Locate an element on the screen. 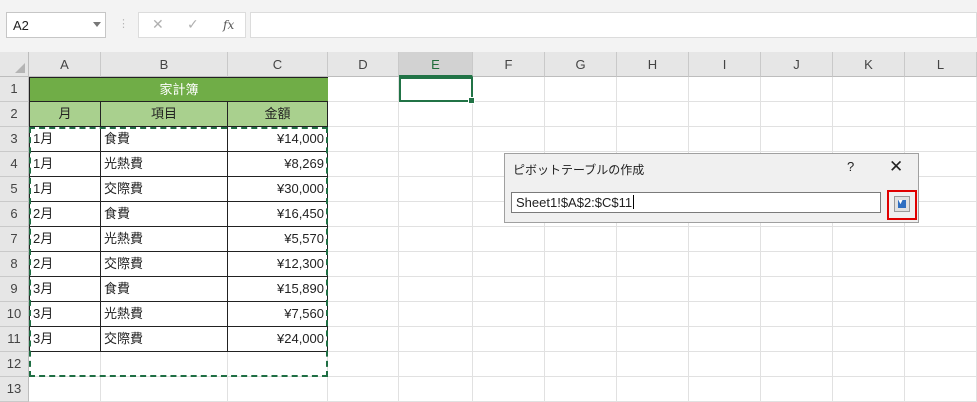  column-header-c: C is located at coordinates (278, 64).